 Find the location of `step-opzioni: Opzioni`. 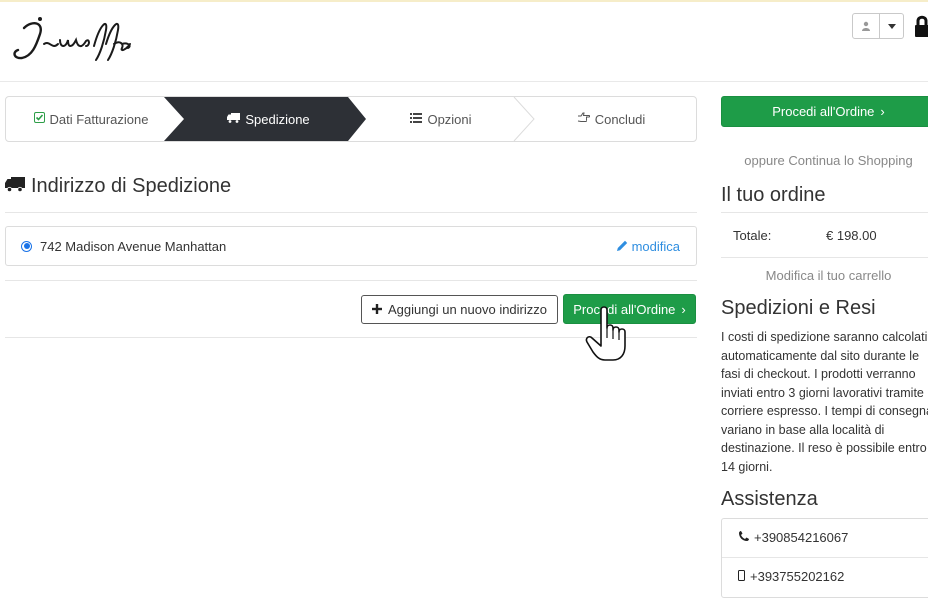

step-opzioni: Opzioni is located at coordinates (441, 119).